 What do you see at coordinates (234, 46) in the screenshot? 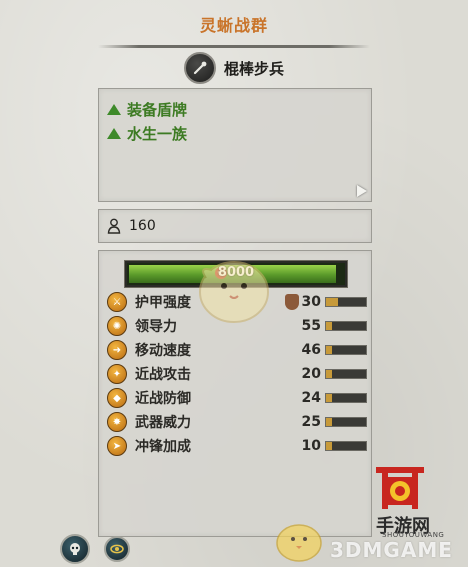
I see `header-divider` at bounding box center [234, 46].